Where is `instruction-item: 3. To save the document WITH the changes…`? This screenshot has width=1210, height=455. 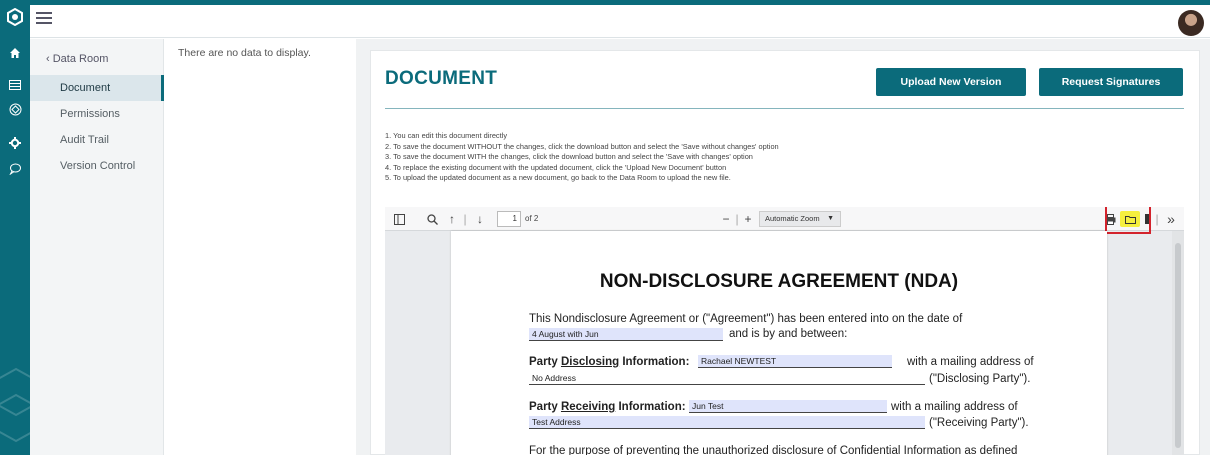
instruction-item: 3. To save the document WITH the changes… is located at coordinates (569, 157).